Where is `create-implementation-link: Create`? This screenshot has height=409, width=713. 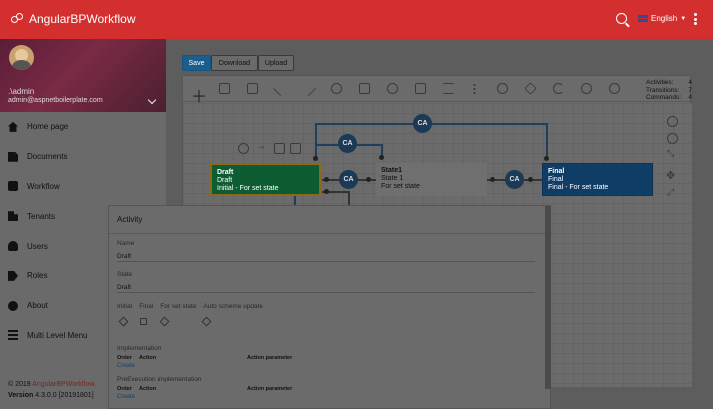
create-implementation-link: Create is located at coordinates (126, 366).